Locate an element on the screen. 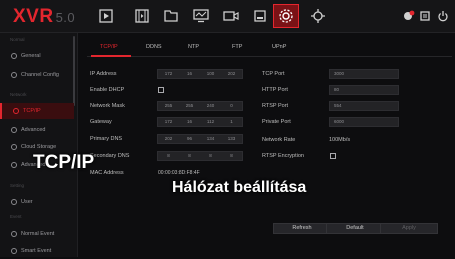  backup-icon is located at coordinates (260, 16).